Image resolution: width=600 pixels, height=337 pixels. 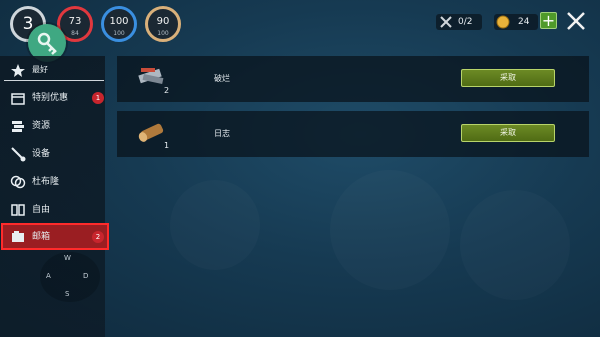 I want to click on notification-badge: 1, so click(x=98, y=98).